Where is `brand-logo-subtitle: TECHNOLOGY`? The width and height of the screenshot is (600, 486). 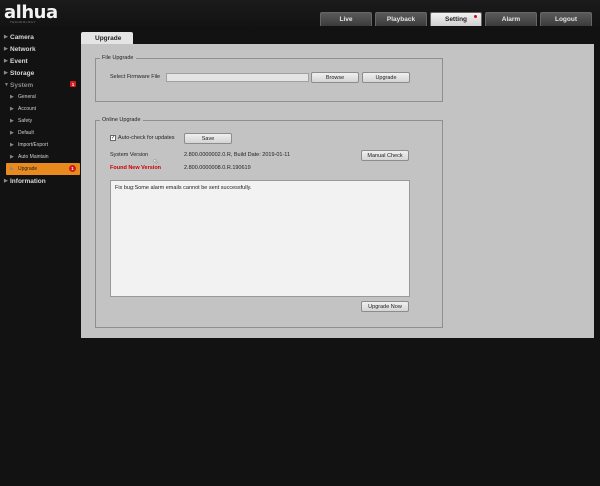 brand-logo-subtitle: TECHNOLOGY is located at coordinates (23, 22).